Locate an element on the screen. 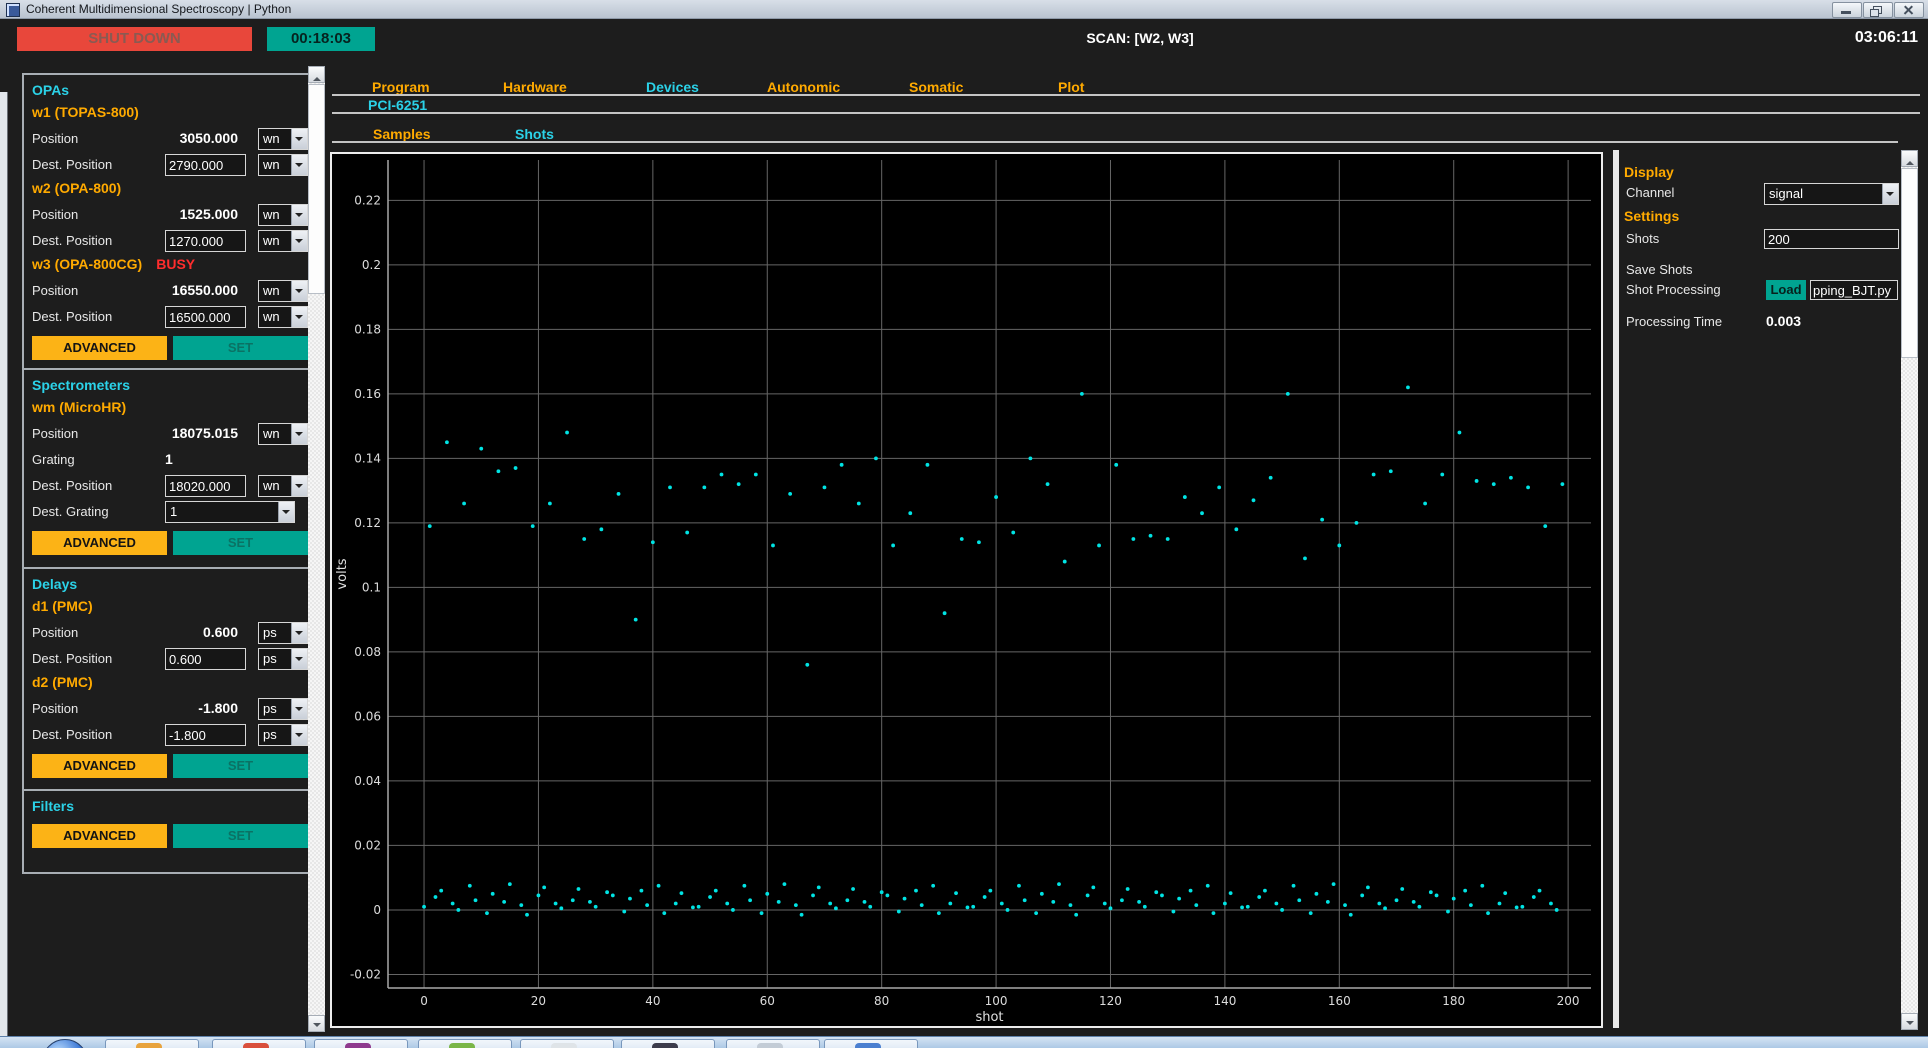 This screenshot has height=1048, width=1928. motor-row: Position -1.800 ps is located at coordinates (170, 711).